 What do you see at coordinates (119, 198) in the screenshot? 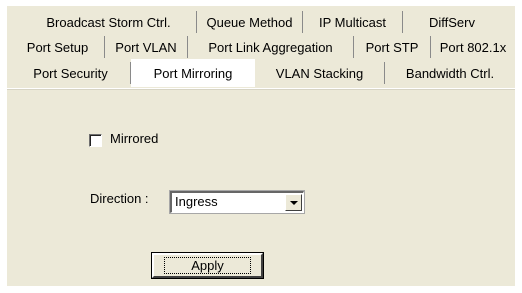
I see `direction-label: Direction :` at bounding box center [119, 198].